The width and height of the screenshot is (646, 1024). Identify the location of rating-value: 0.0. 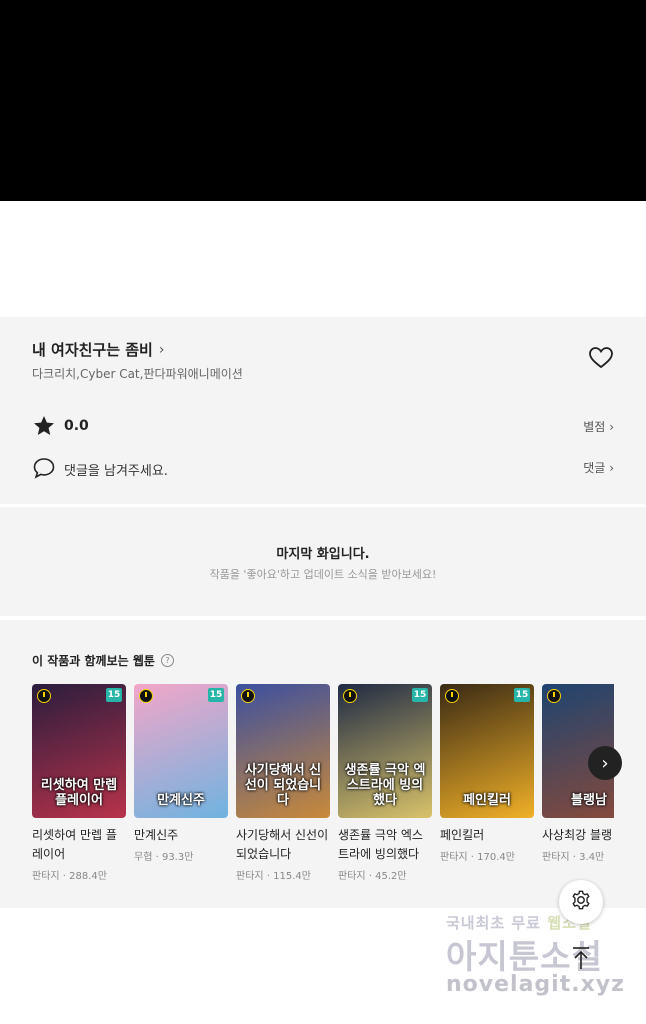
(76, 426).